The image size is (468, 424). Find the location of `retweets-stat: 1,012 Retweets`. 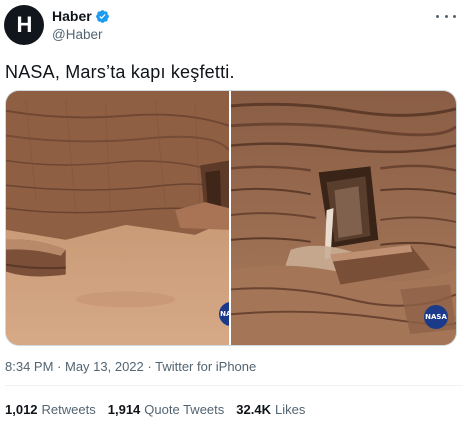

retweets-stat: 1,012 Retweets is located at coordinates (50, 409).